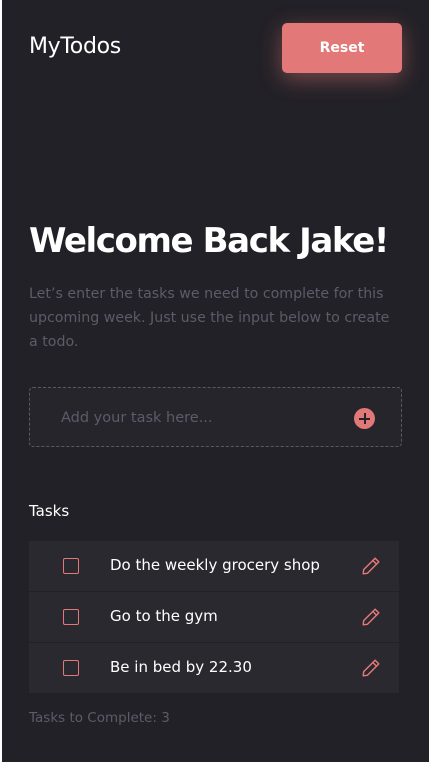  I want to click on task-label: Be in bed by 22.30, so click(181, 667).